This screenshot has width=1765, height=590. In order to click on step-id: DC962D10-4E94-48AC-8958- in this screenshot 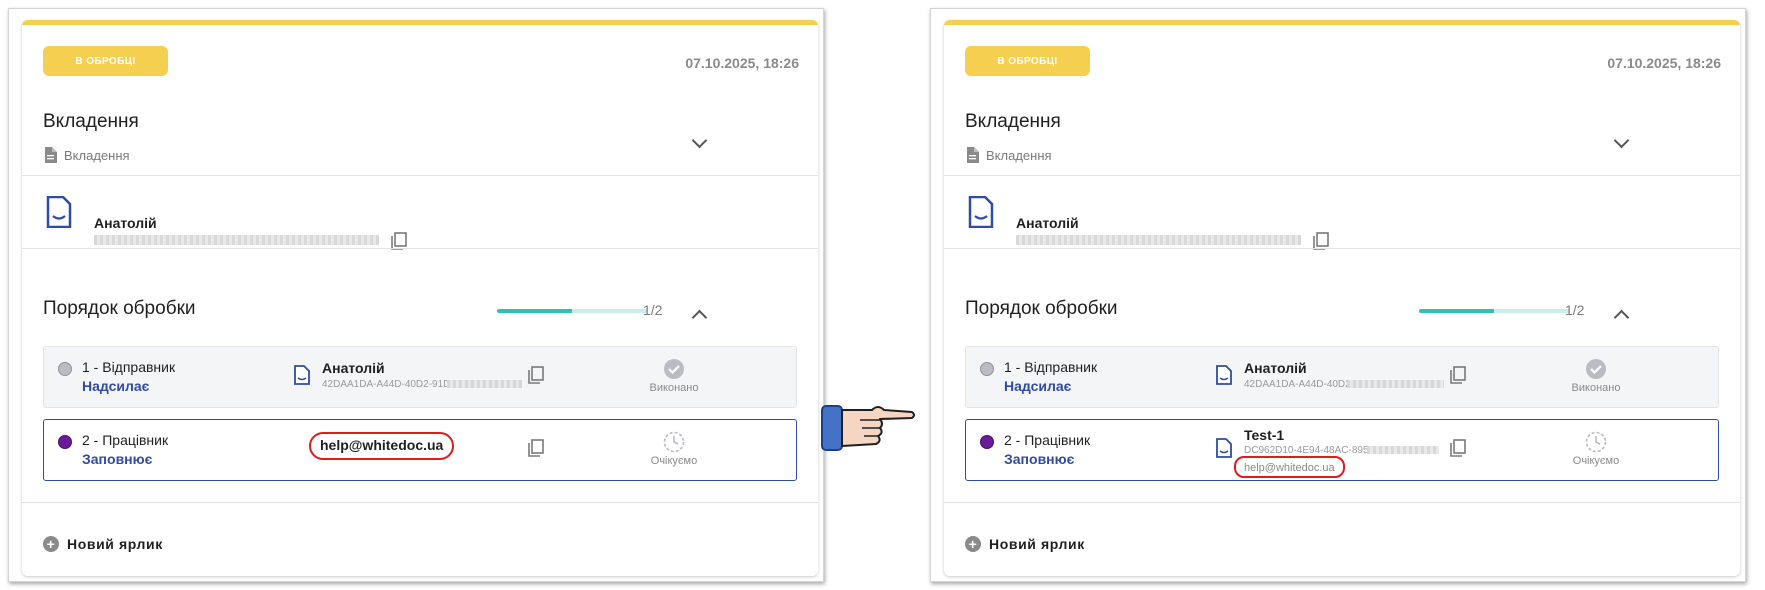, I will do `click(1311, 450)`.